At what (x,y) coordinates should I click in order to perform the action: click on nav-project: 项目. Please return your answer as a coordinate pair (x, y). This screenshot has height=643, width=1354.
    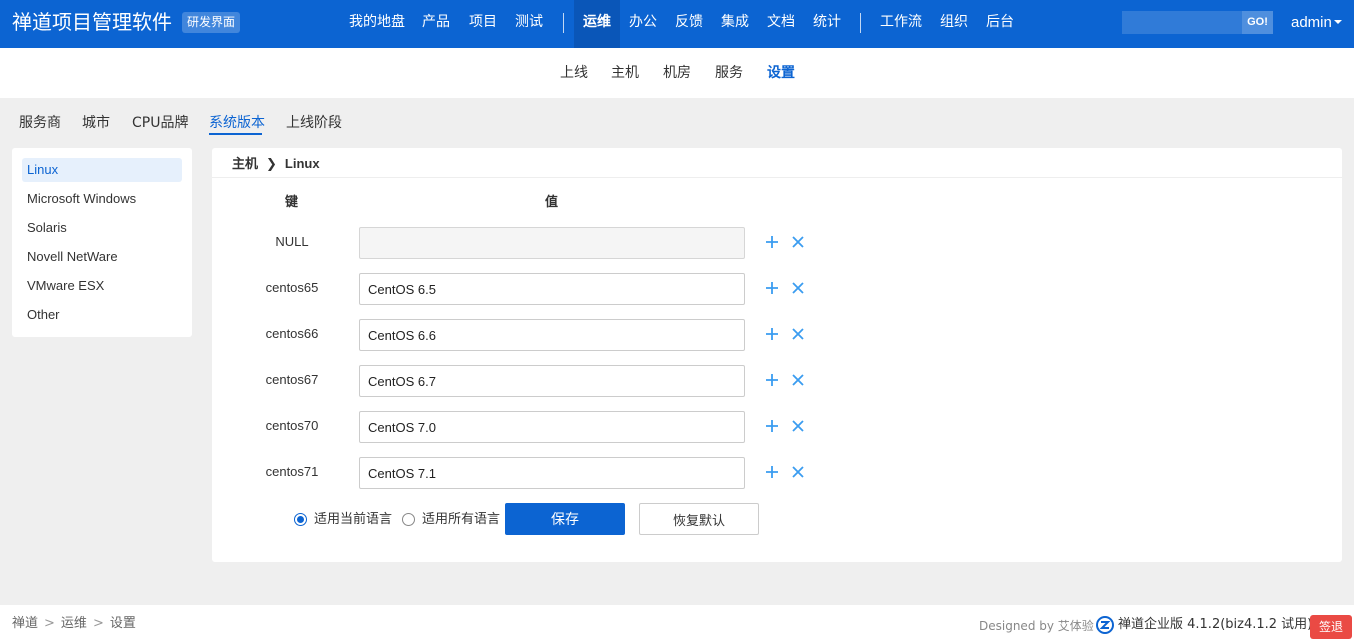
    Looking at the image, I should click on (483, 24).